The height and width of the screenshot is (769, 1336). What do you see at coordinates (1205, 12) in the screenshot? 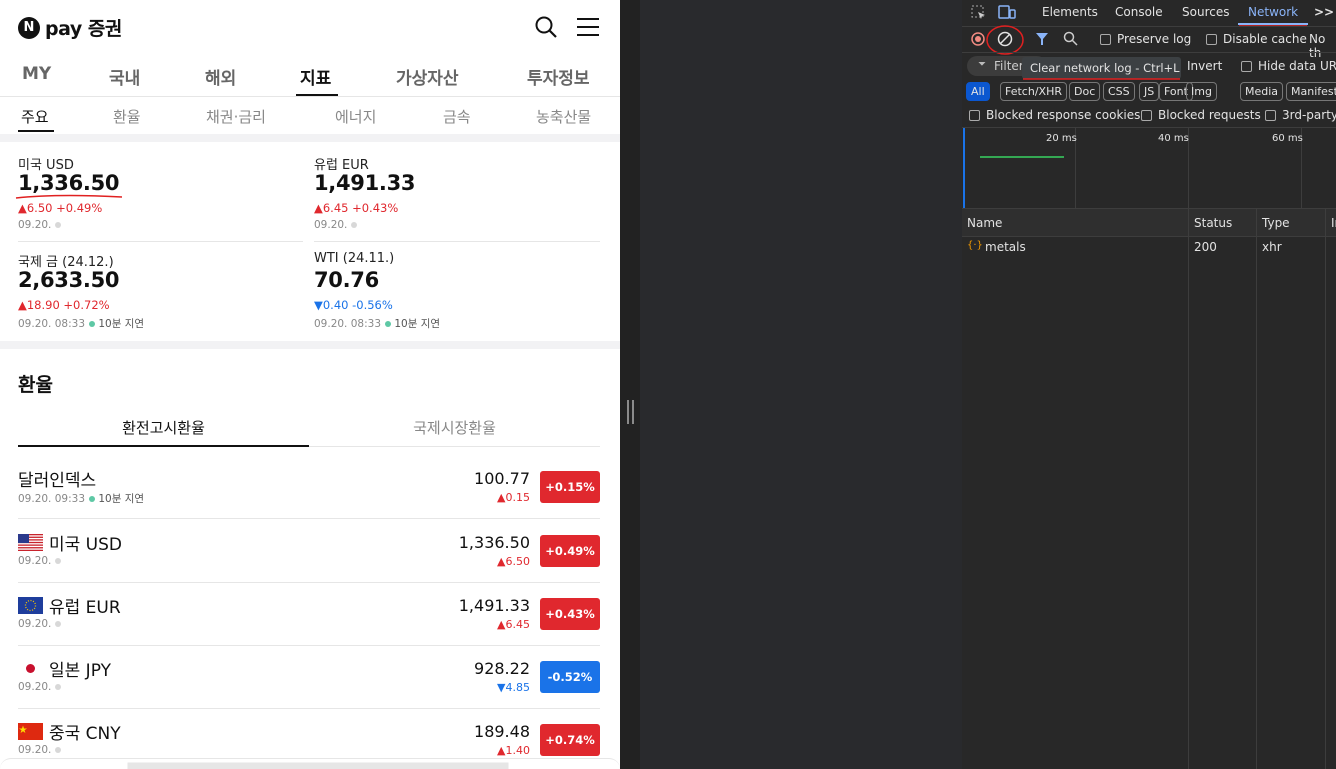
I see `devtools-tab-sources: Sources` at bounding box center [1205, 12].